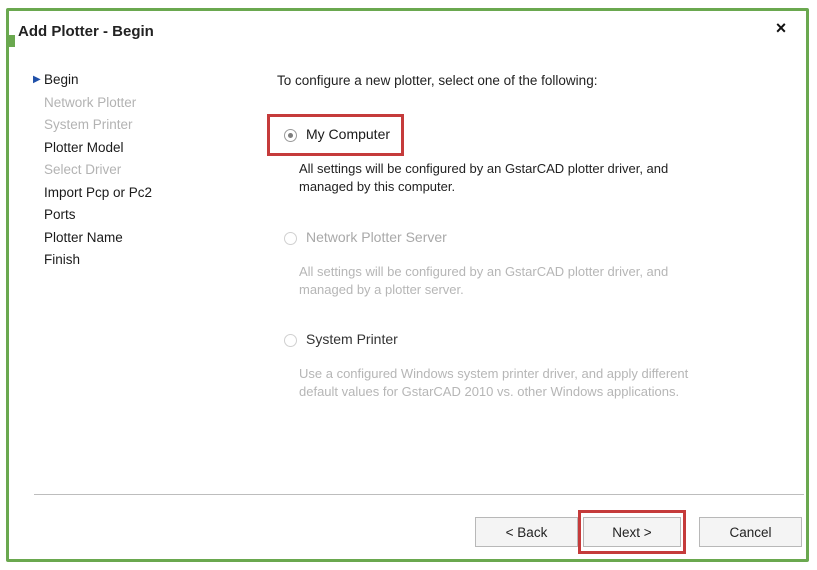 This screenshot has height=570, width=817. Describe the element at coordinates (83, 169) in the screenshot. I see `step-label: Select Driver` at that location.